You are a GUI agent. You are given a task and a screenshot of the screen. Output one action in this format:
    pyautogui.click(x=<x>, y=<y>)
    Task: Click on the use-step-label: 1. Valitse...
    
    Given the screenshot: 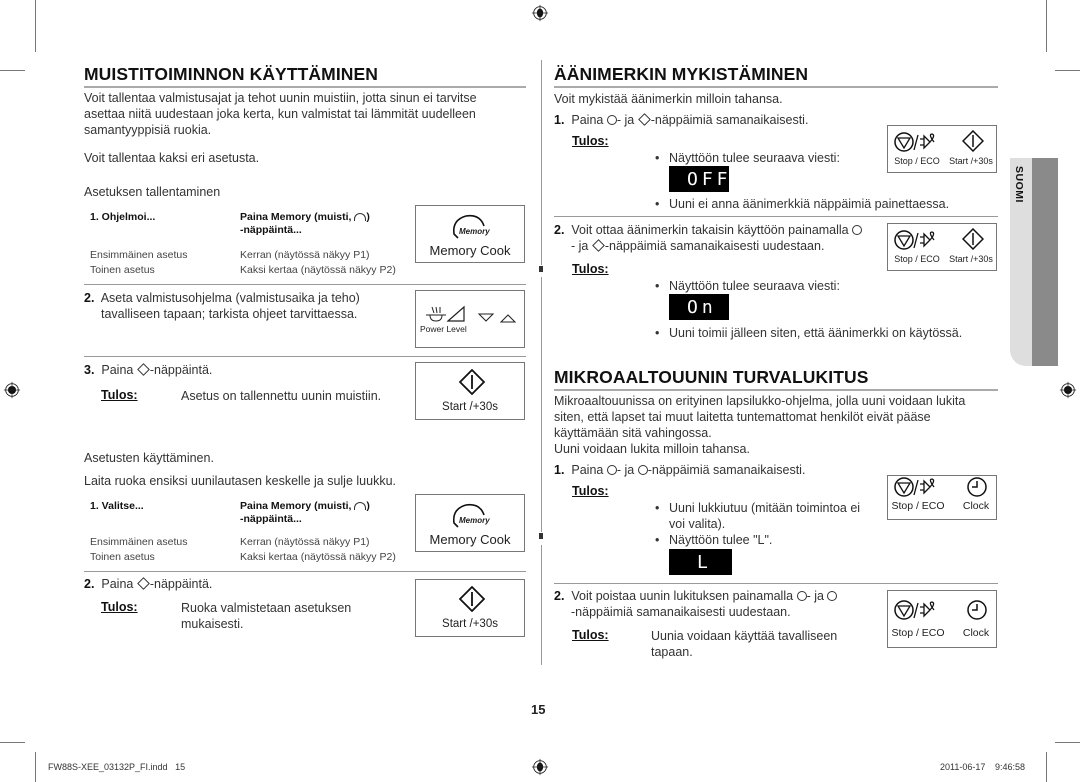 What is the action you would take?
    pyautogui.click(x=117, y=506)
    